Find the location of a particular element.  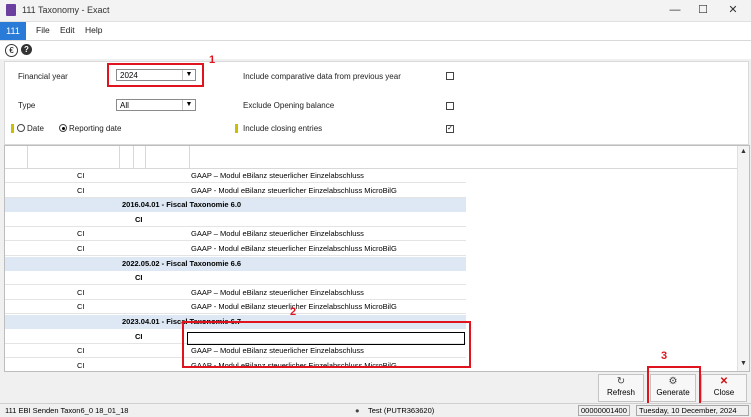

grid-header is located at coordinates (371, 157).